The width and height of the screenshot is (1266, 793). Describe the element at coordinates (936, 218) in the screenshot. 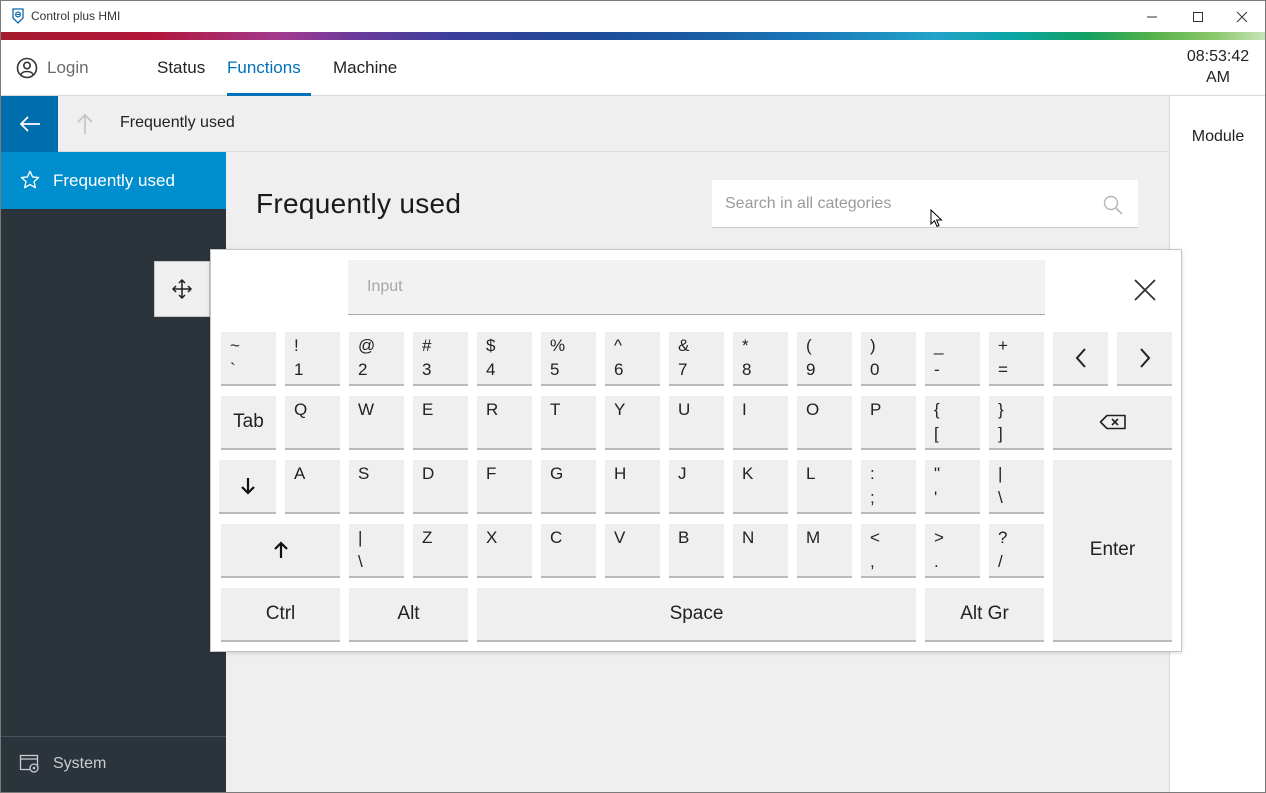

I see `mouse-cursor-icon` at that location.